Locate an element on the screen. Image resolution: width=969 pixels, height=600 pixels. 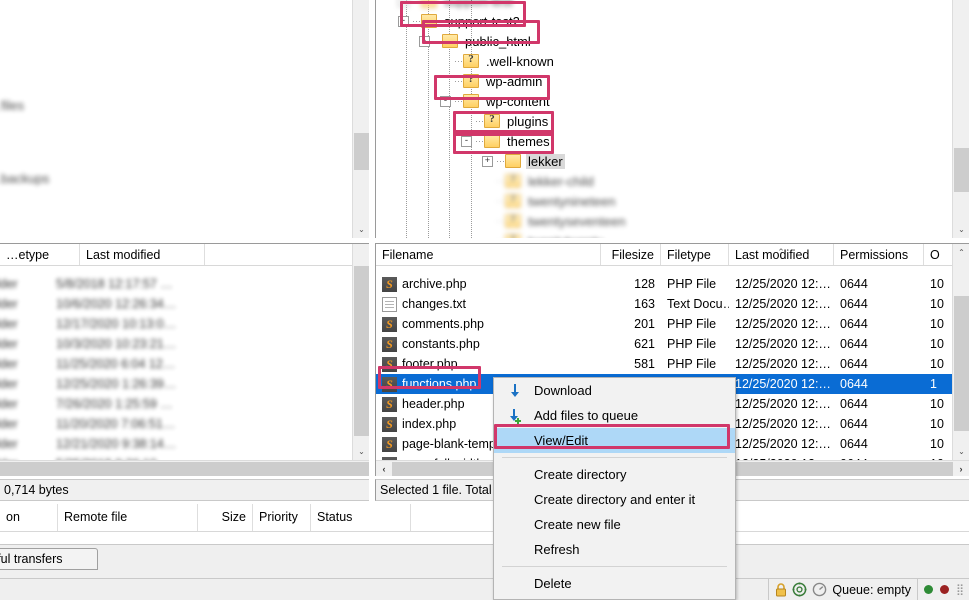
php-file-icon is located at coordinates (389, 364).